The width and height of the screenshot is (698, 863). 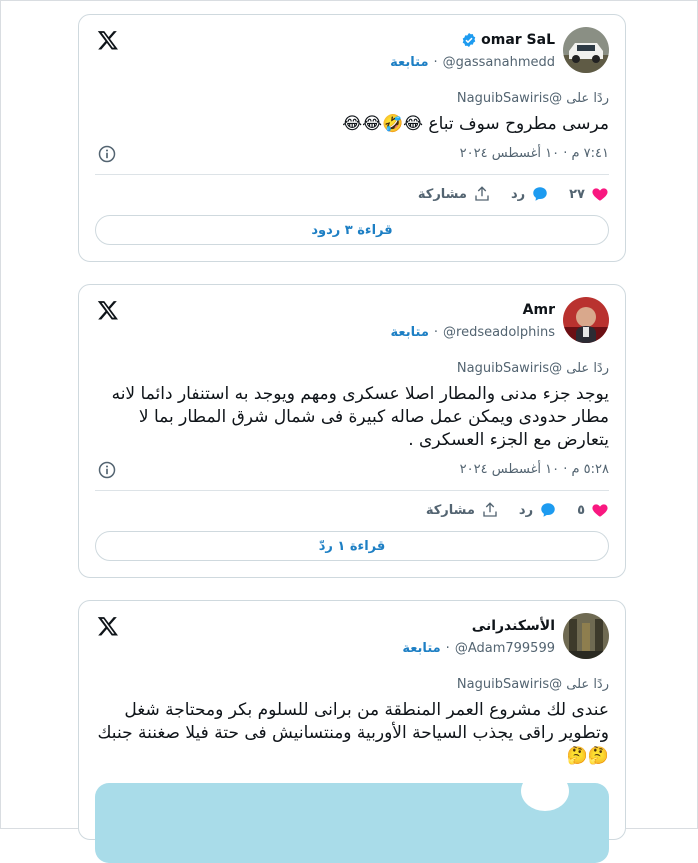 What do you see at coordinates (352, 230) in the screenshot?
I see `read-replies-button: قراءة ٣ ردود` at bounding box center [352, 230].